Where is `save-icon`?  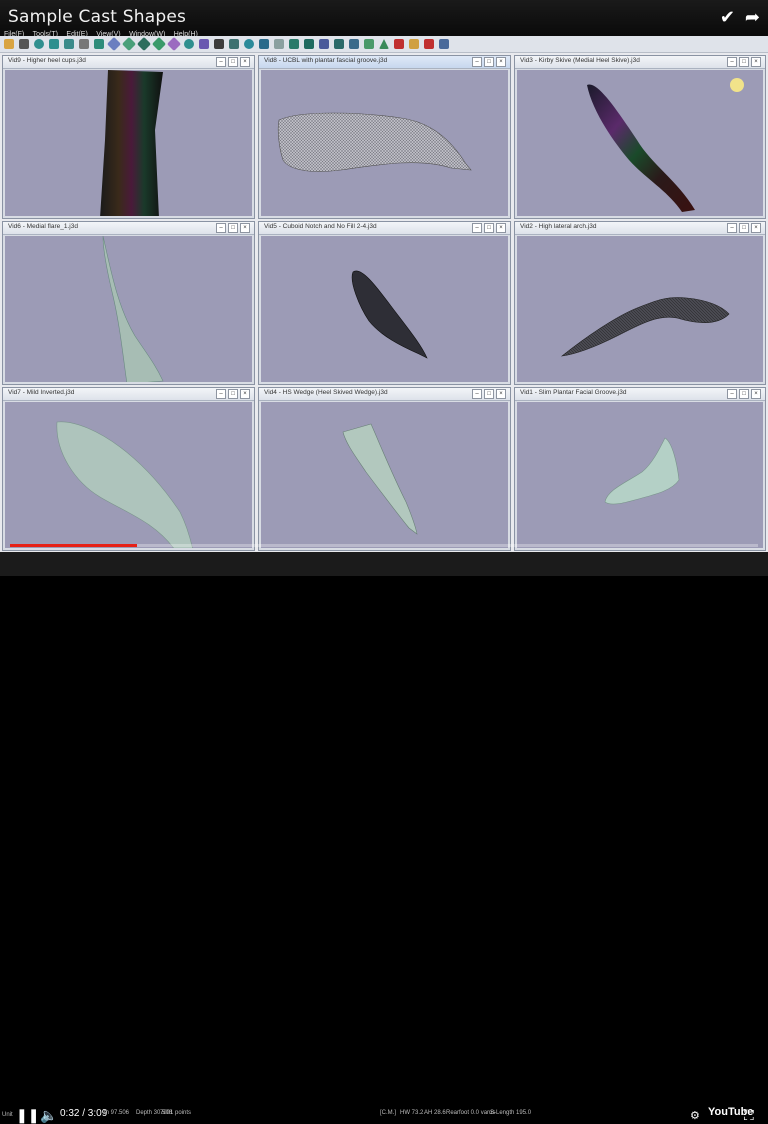 save-icon is located at coordinates (24, 44).